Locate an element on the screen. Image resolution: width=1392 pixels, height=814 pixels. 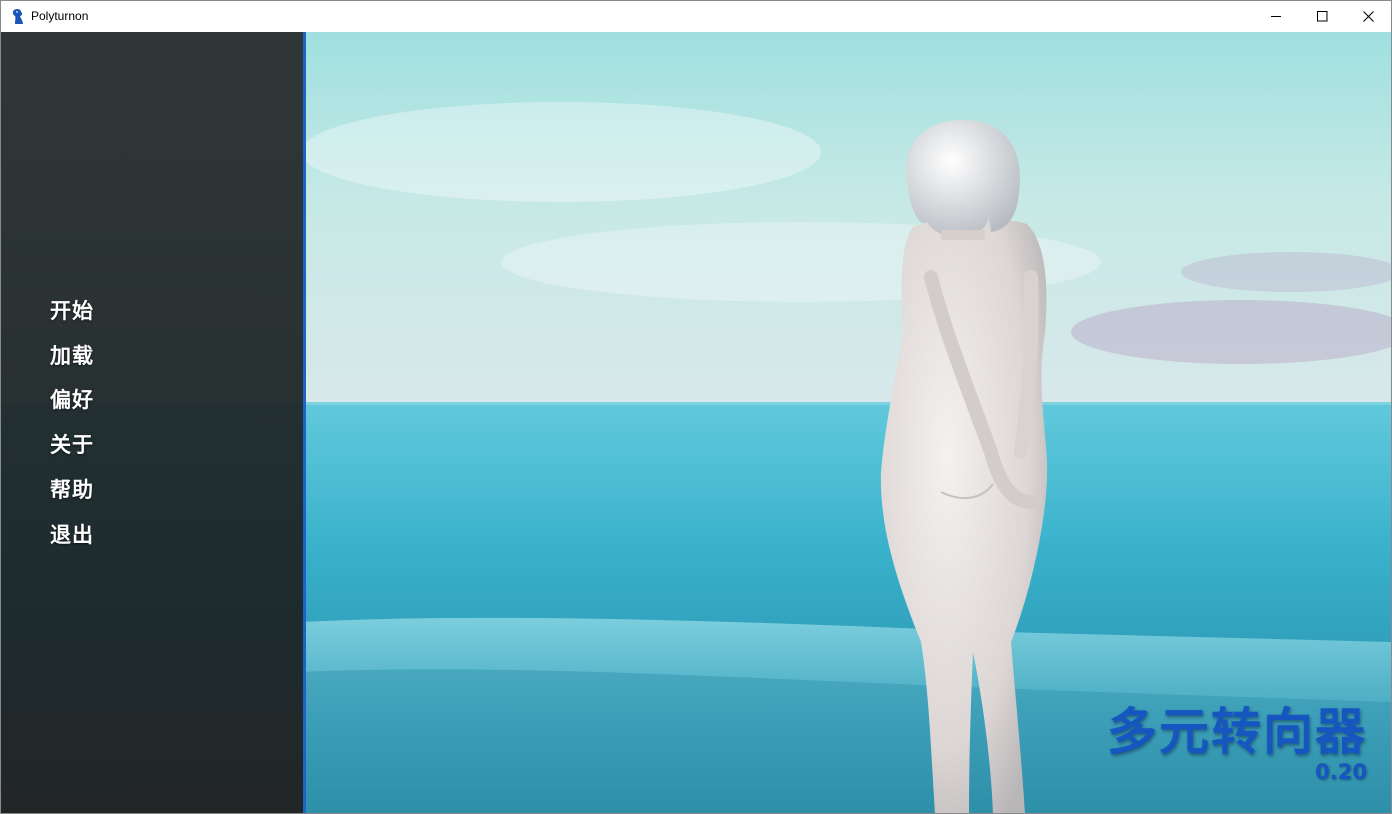
maximize-button is located at coordinates (1322, 16).